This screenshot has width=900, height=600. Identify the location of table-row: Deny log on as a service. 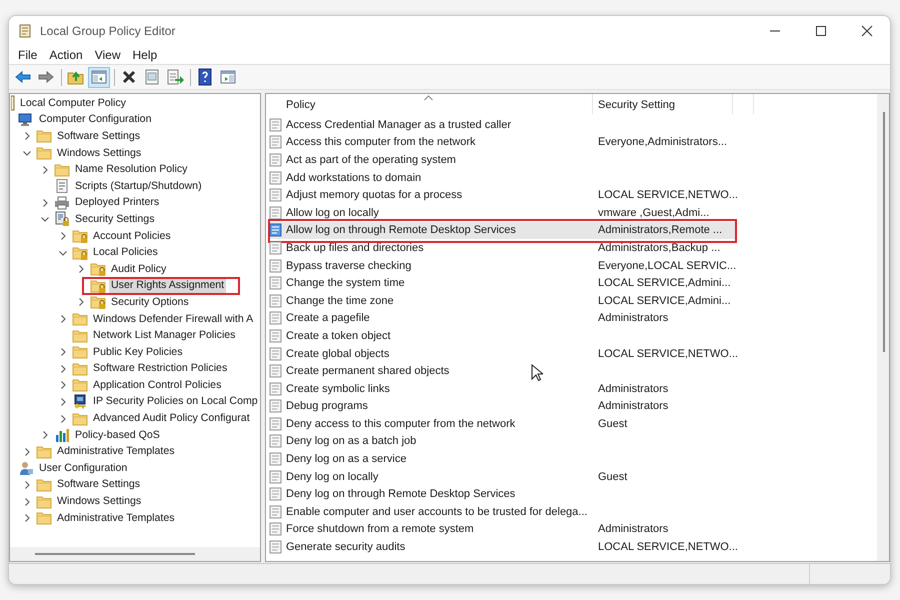
(502, 459).